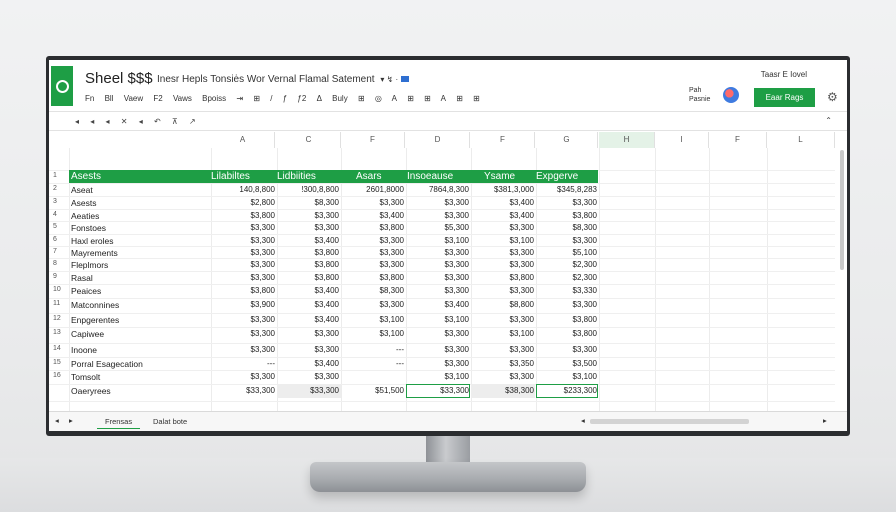 The image size is (896, 512). Describe the element at coordinates (82, 278) in the screenshot. I see `row-label: Rasal` at that location.